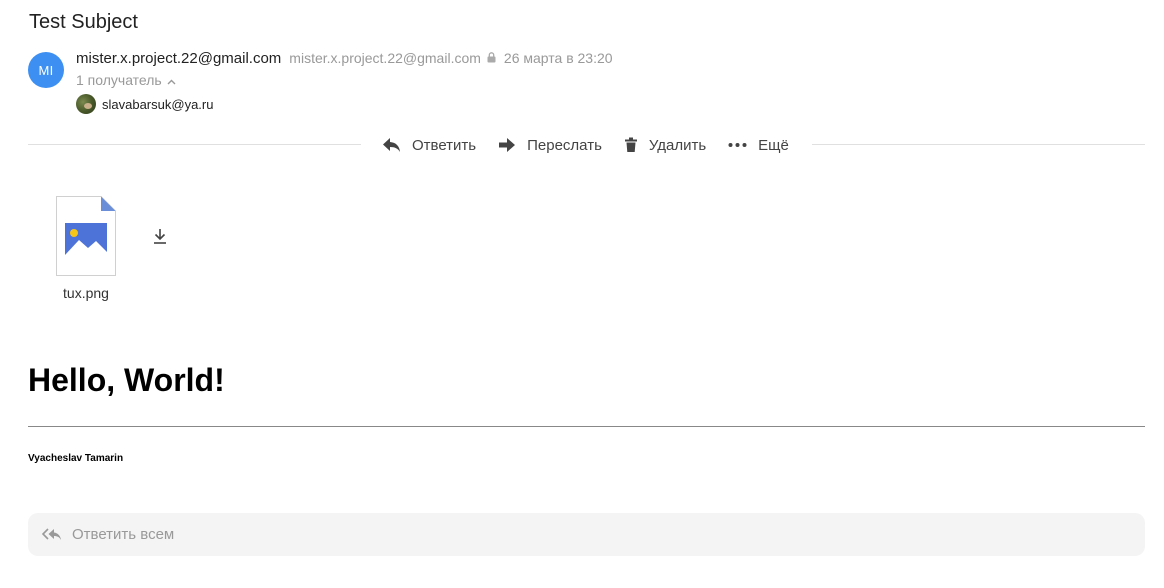 This screenshot has height=588, width=1164. What do you see at coordinates (586, 426) in the screenshot?
I see `body-divider` at bounding box center [586, 426].